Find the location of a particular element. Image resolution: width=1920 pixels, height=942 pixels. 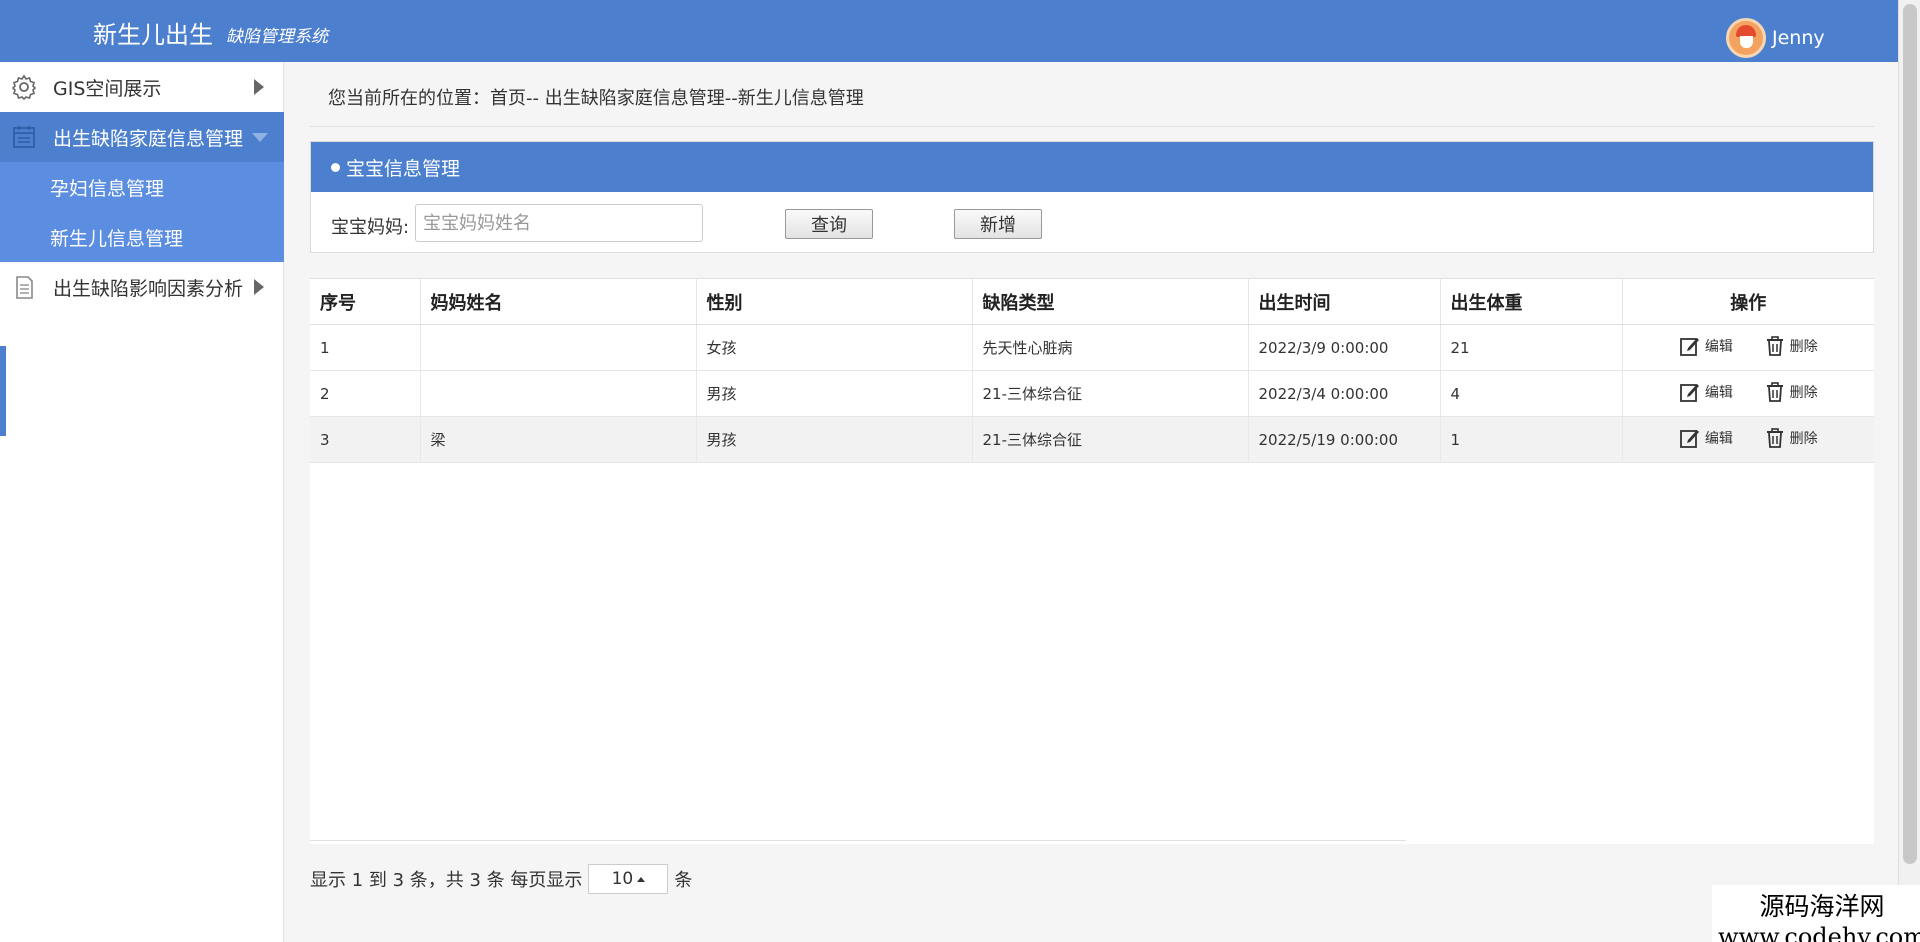

chevron-down-icon is located at coordinates (260, 137).